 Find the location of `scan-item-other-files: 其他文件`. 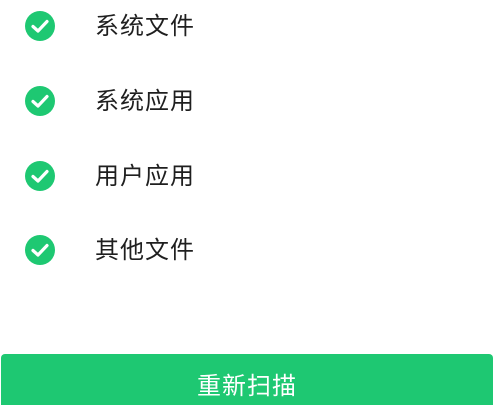

scan-item-other-files: 其他文件 is located at coordinates (250, 250).